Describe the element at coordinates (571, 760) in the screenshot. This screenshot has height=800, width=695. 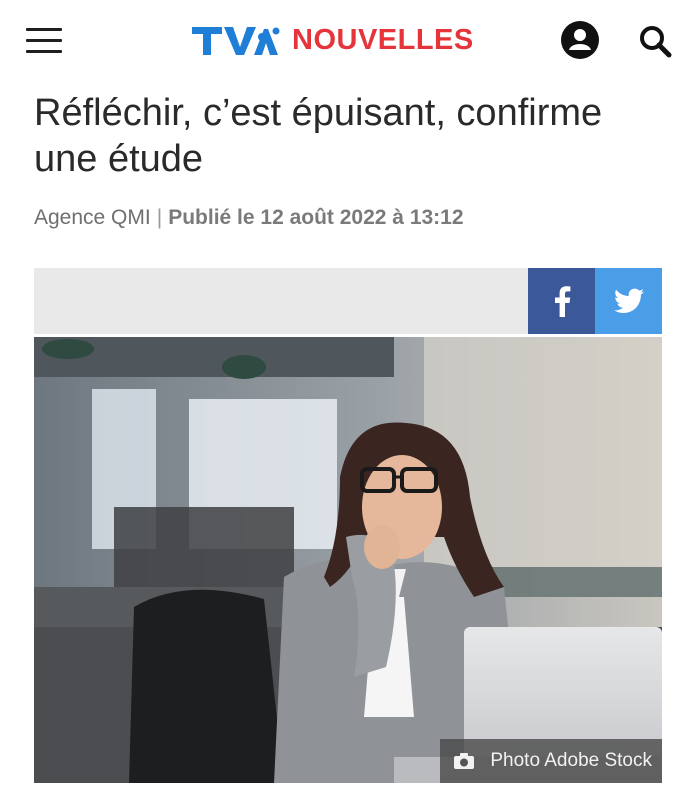
I see `photo-credit-text: Photo Adobe Stock` at that location.